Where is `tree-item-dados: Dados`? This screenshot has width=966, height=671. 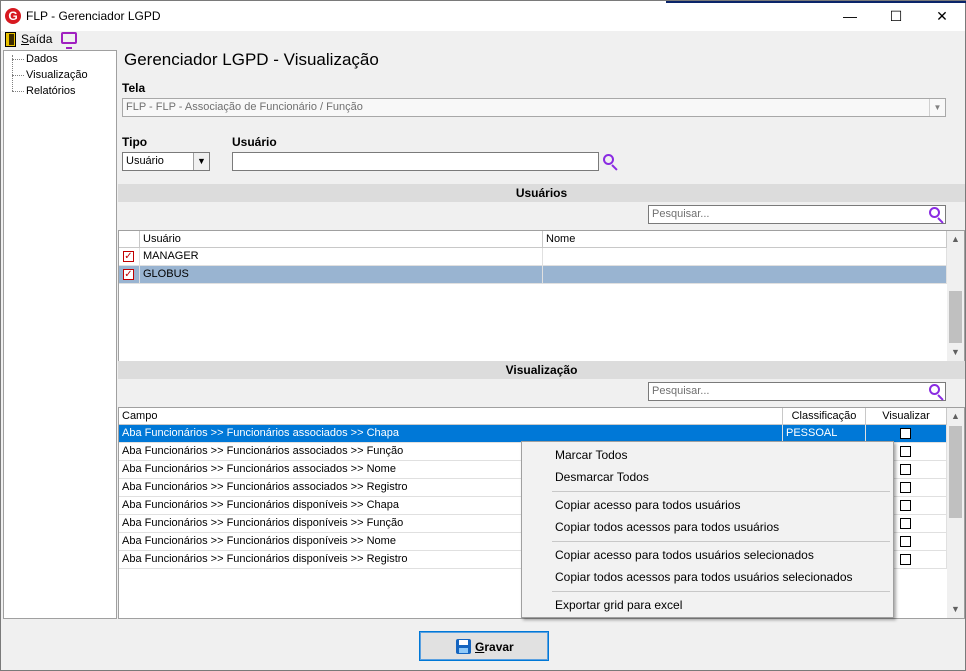
tree-item-dados: Dados is located at coordinates (42, 59).